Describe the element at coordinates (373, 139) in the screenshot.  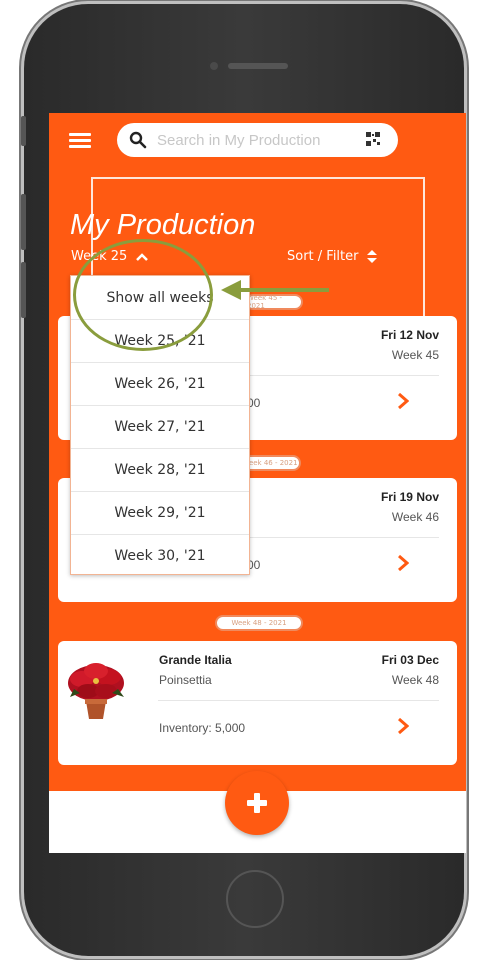
I see `qr-code-icon` at that location.